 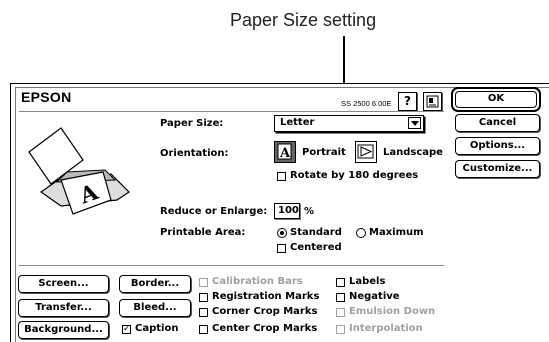 I want to click on paper-size-callout: Paper Size setting, so click(x=303, y=20).